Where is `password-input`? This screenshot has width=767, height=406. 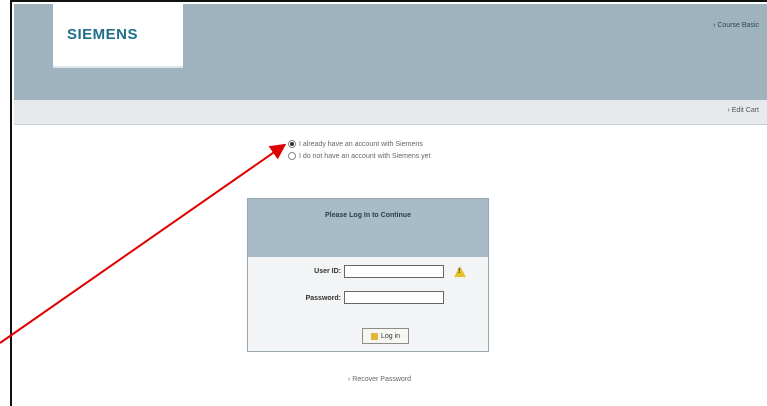 password-input is located at coordinates (394, 297).